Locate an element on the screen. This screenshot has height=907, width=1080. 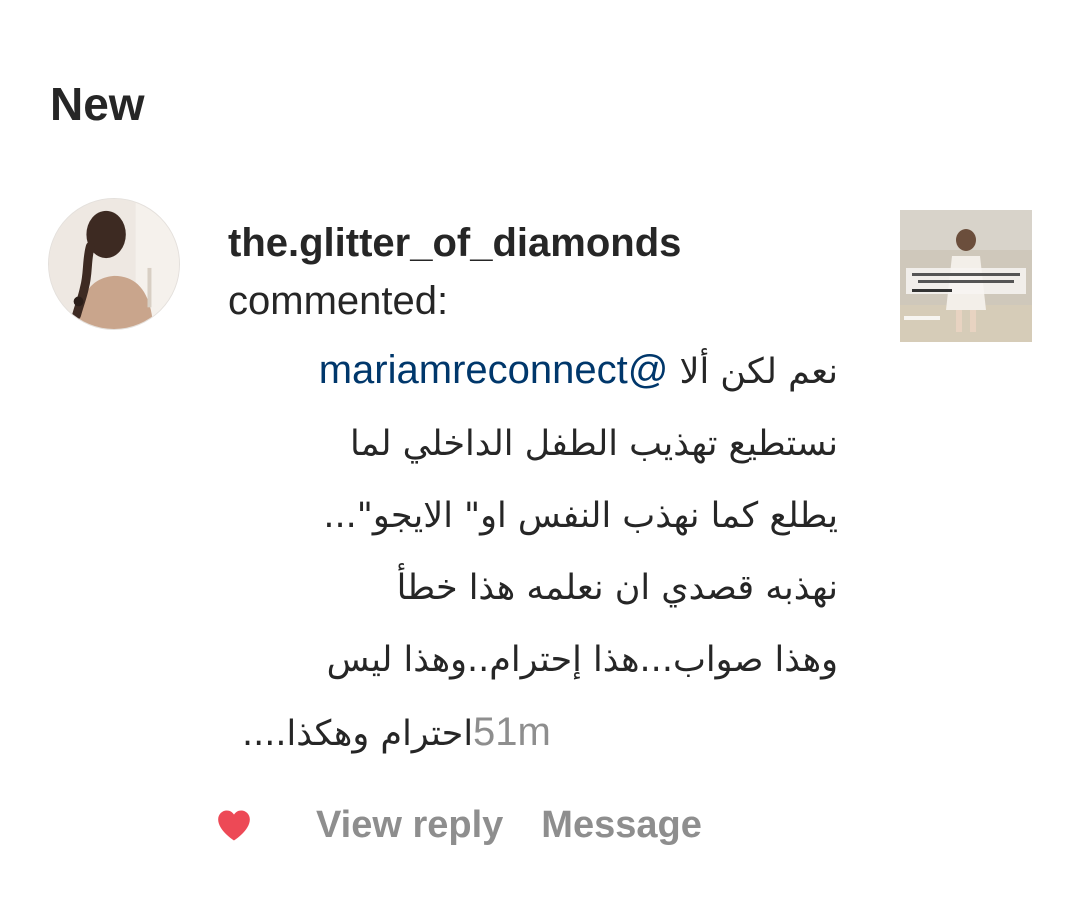
post-thumbnail-icon is located at coordinates (966, 276).